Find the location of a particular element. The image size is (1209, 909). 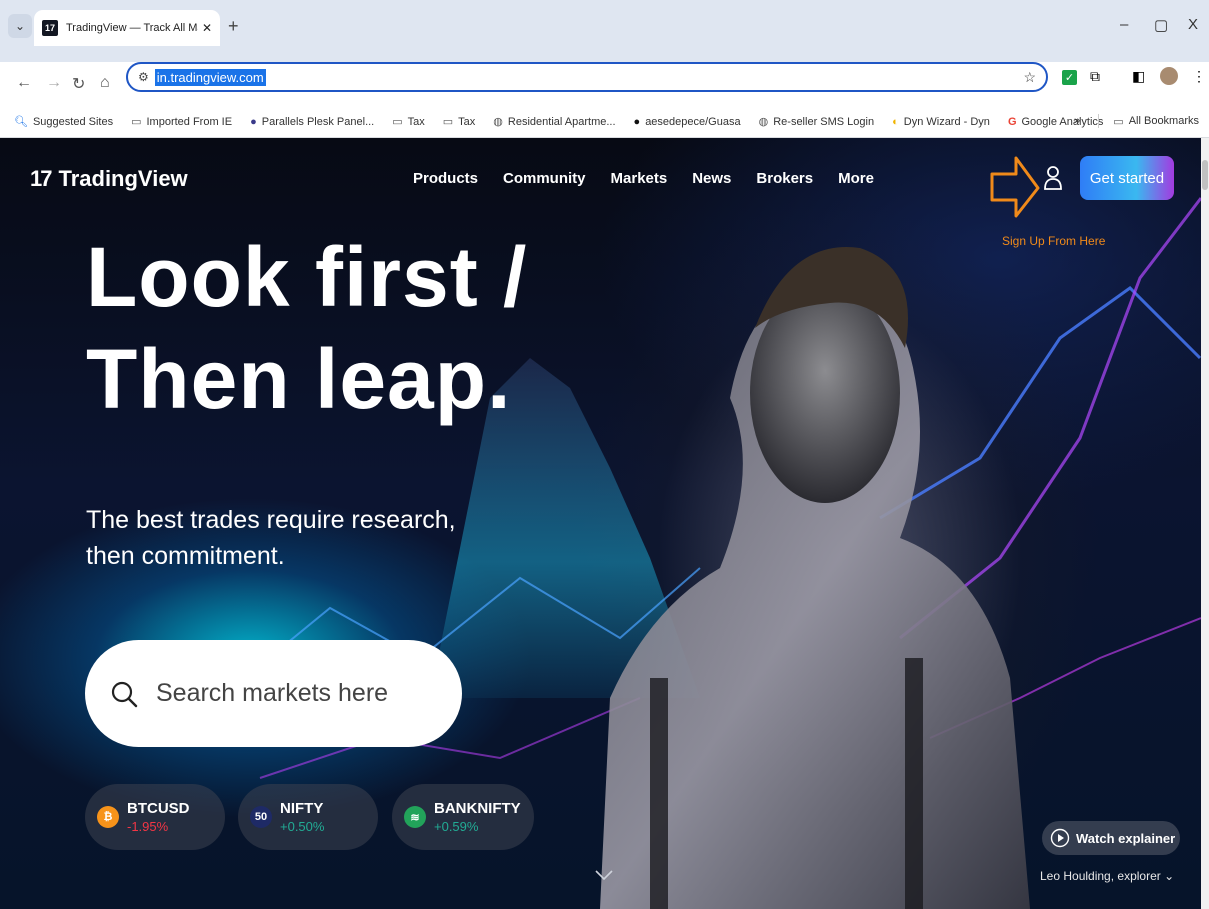

watch-explainer-button: Watch explainer is located at coordinates (1111, 838).